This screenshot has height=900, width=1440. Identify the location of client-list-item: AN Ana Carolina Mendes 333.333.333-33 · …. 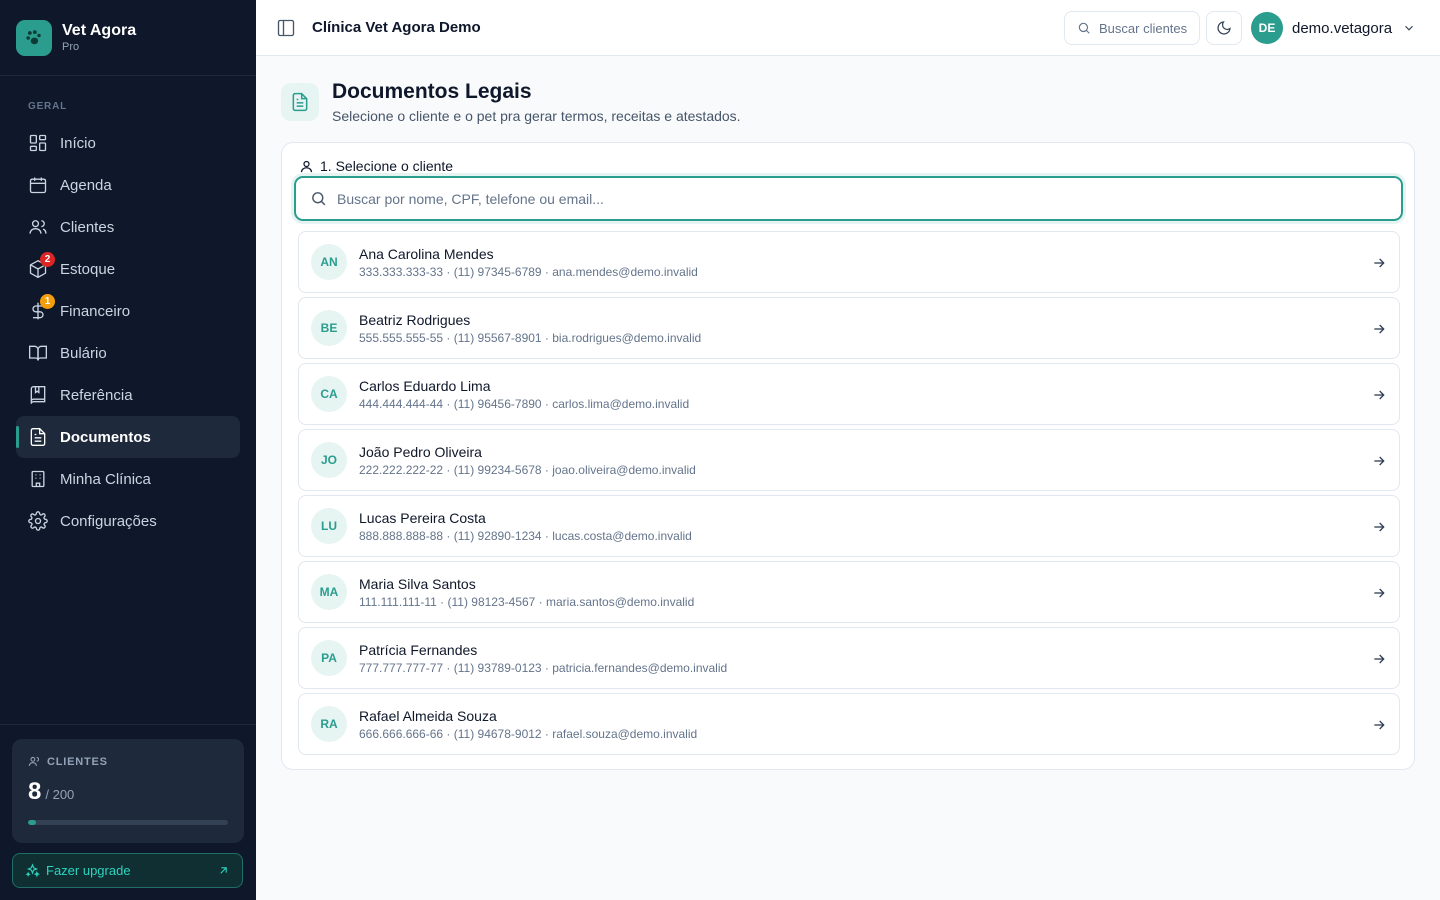
(849, 262).